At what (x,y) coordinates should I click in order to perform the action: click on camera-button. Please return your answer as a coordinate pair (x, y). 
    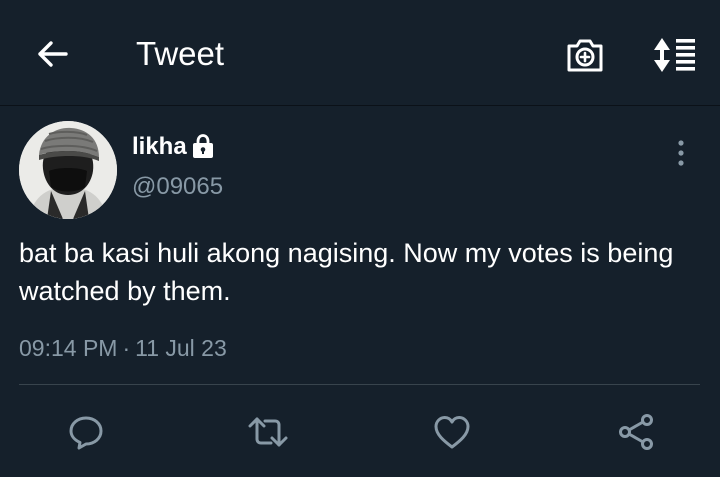
    Looking at the image, I should click on (585, 55).